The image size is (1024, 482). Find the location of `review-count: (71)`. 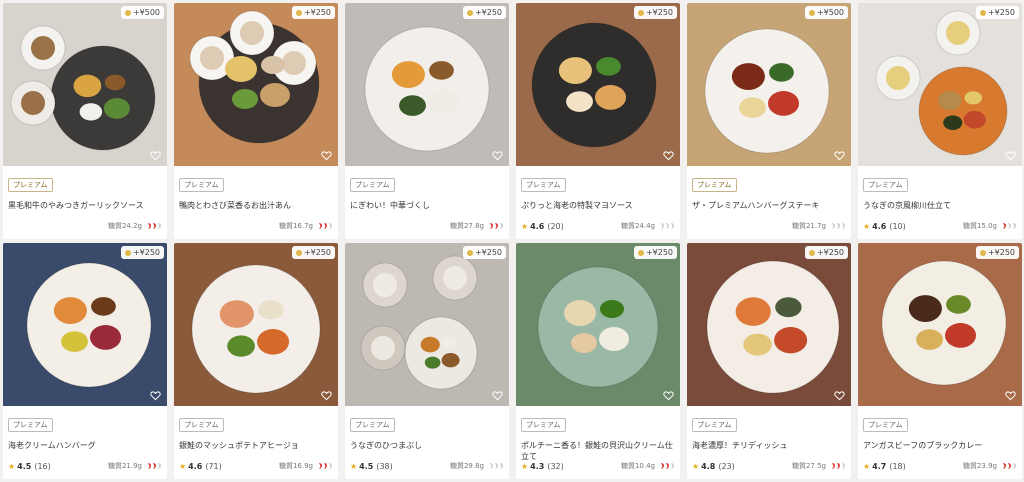

review-count: (71) is located at coordinates (213, 466).